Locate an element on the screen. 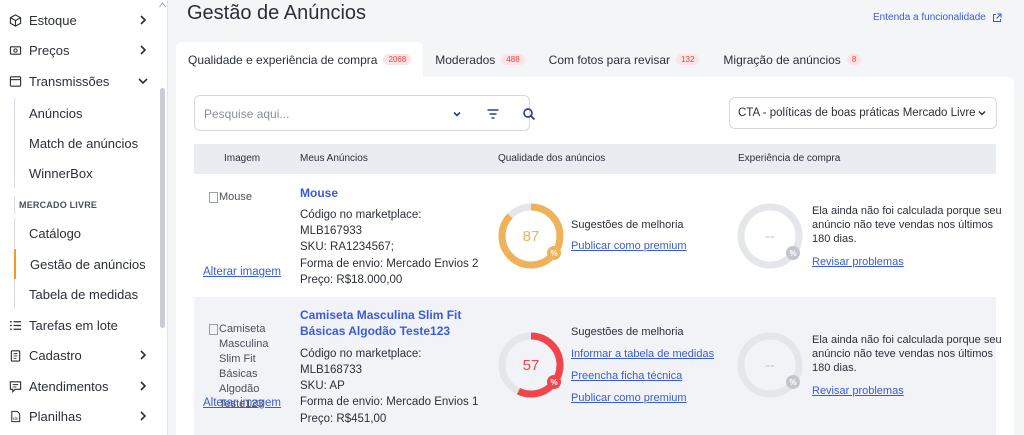 The image size is (1024, 435). sidebar-item-tabela-de-medidas: Tabela de medidas is located at coordinates (87, 294).